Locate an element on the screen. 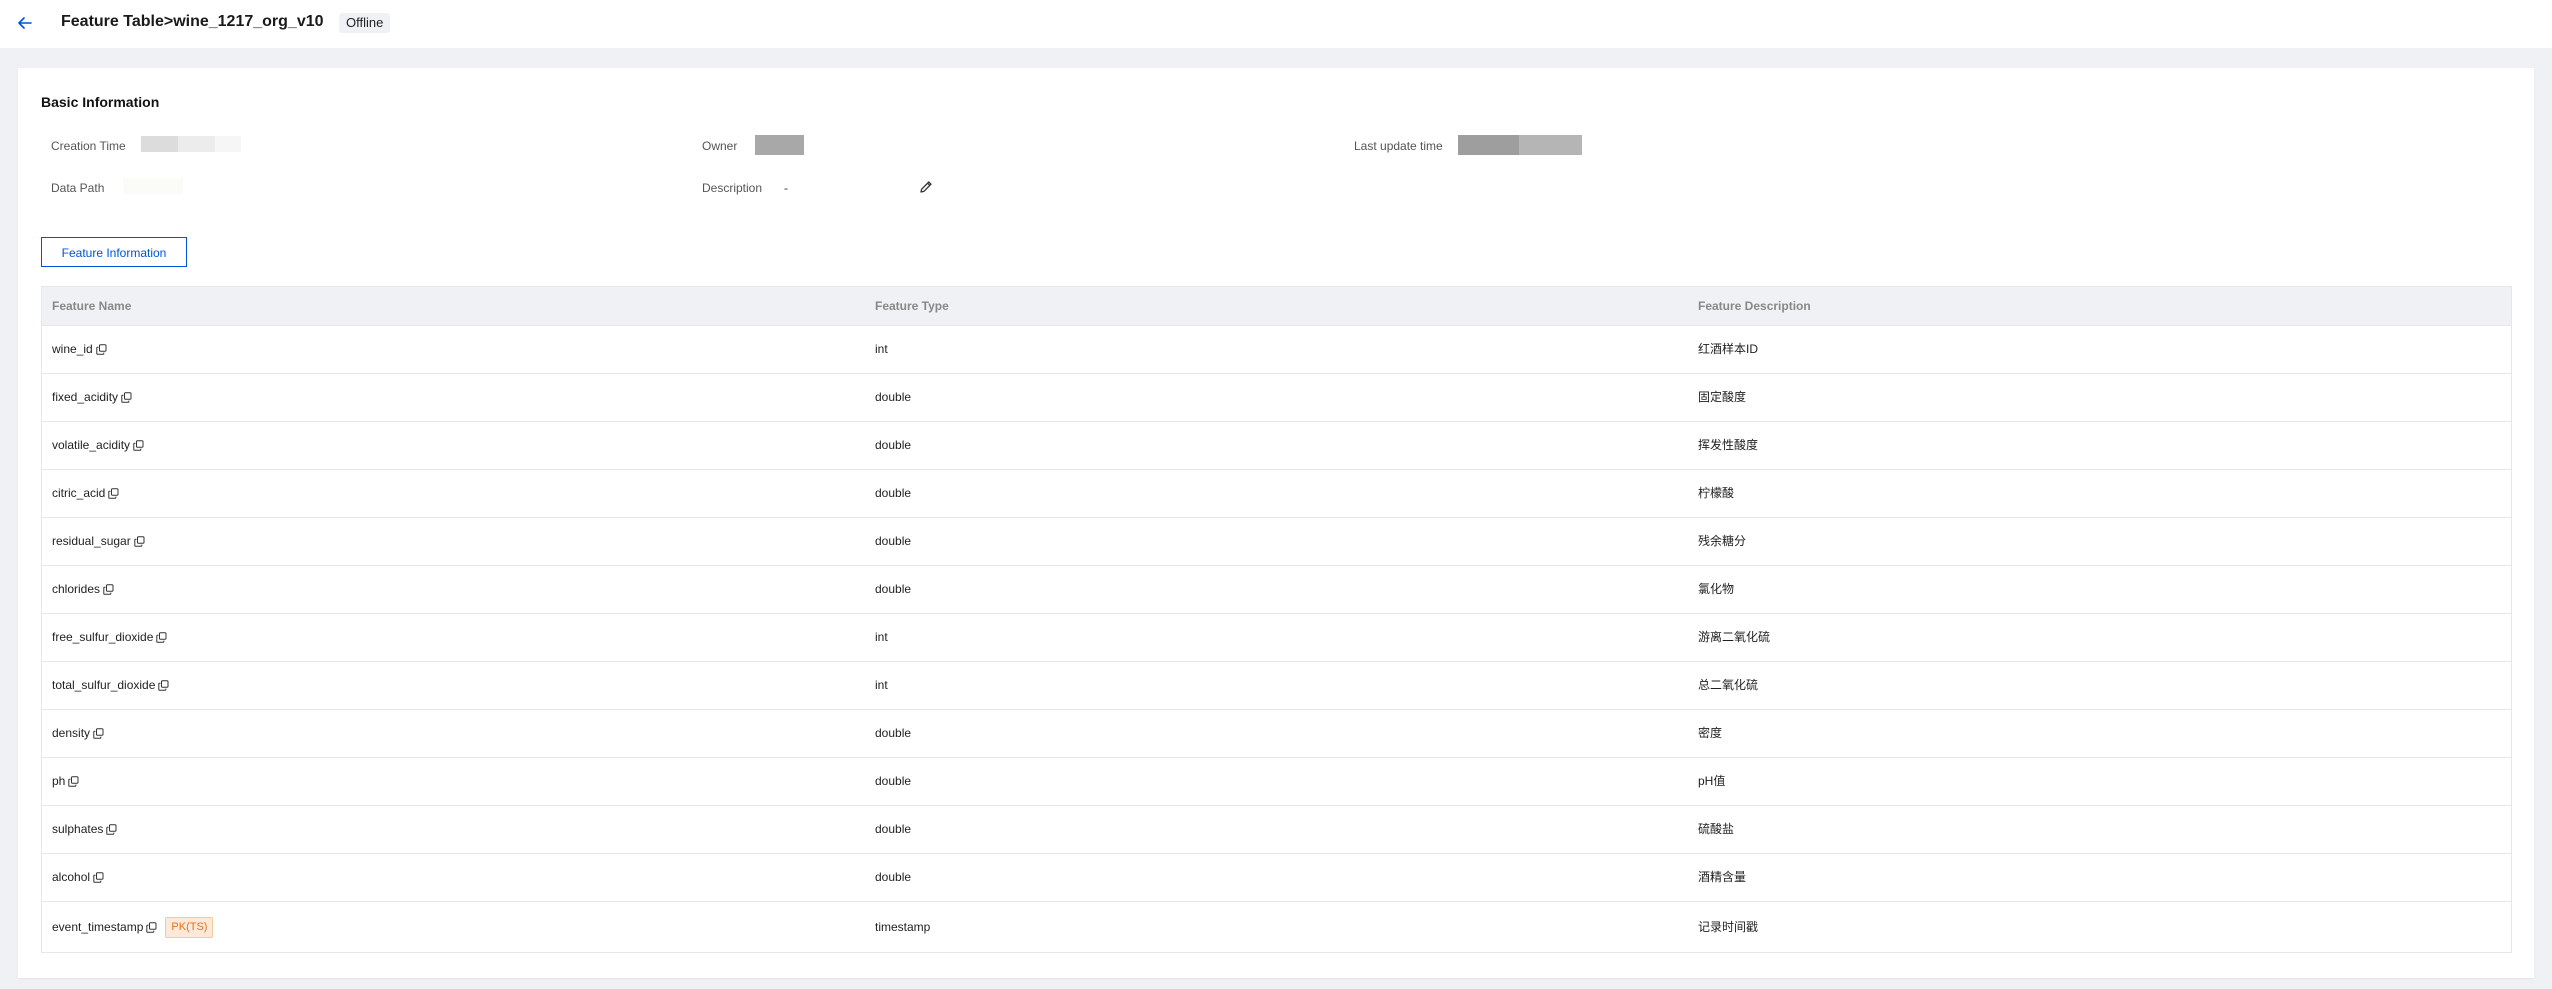  feature-type-cell: timestamp is located at coordinates (903, 927).